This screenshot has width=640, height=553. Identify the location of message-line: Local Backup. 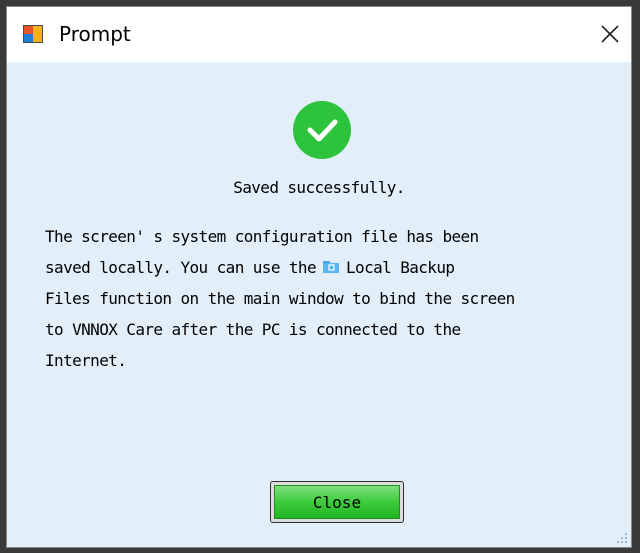
(400, 267).